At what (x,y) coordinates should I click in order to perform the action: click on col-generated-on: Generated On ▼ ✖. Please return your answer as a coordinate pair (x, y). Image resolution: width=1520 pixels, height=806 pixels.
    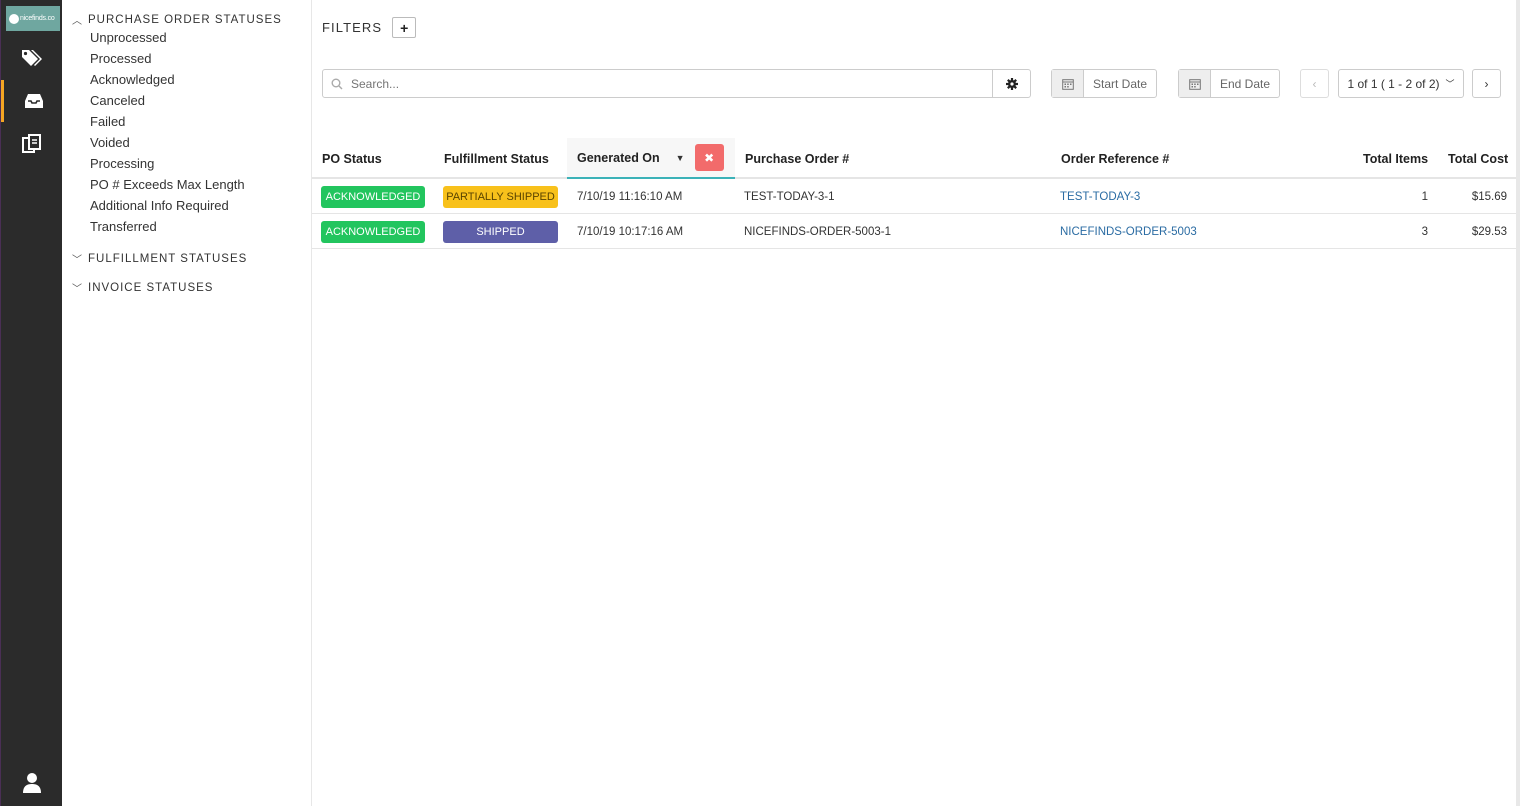
    Looking at the image, I should click on (651, 158).